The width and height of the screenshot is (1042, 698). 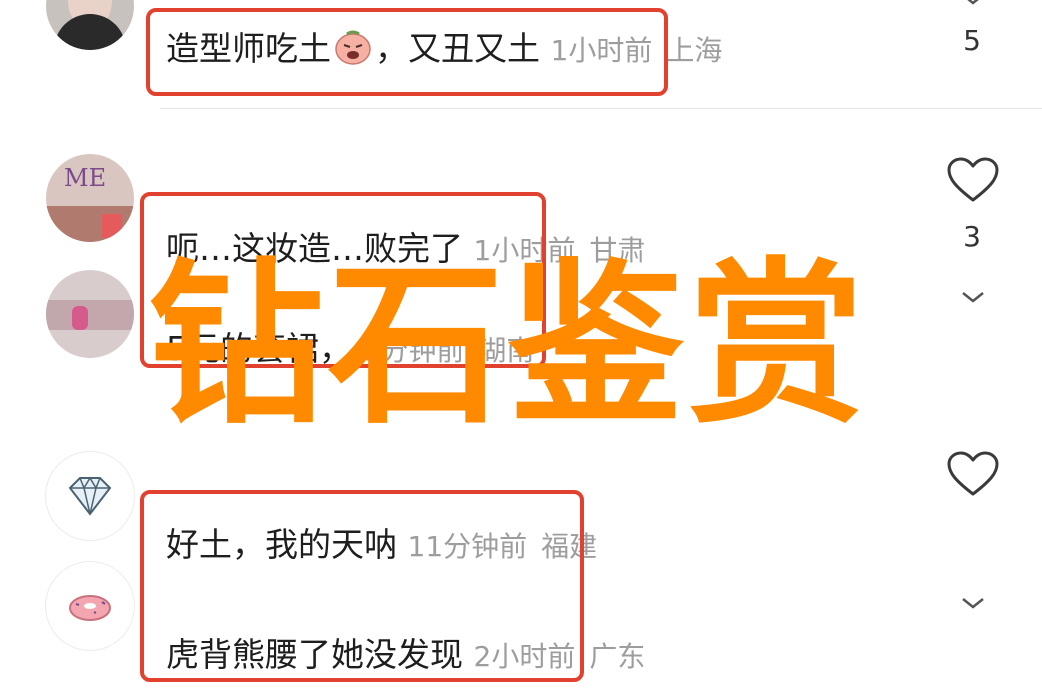 I want to click on comment-location: 广东, so click(x=617, y=656).